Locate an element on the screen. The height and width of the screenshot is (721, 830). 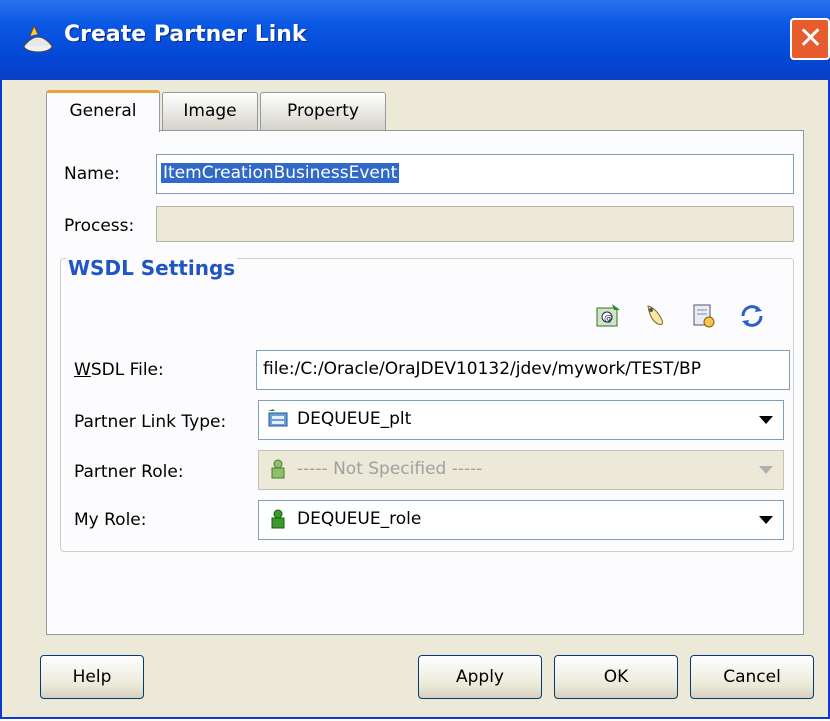
partner-role-select: ----- Not Specified ----- is located at coordinates (521, 470).